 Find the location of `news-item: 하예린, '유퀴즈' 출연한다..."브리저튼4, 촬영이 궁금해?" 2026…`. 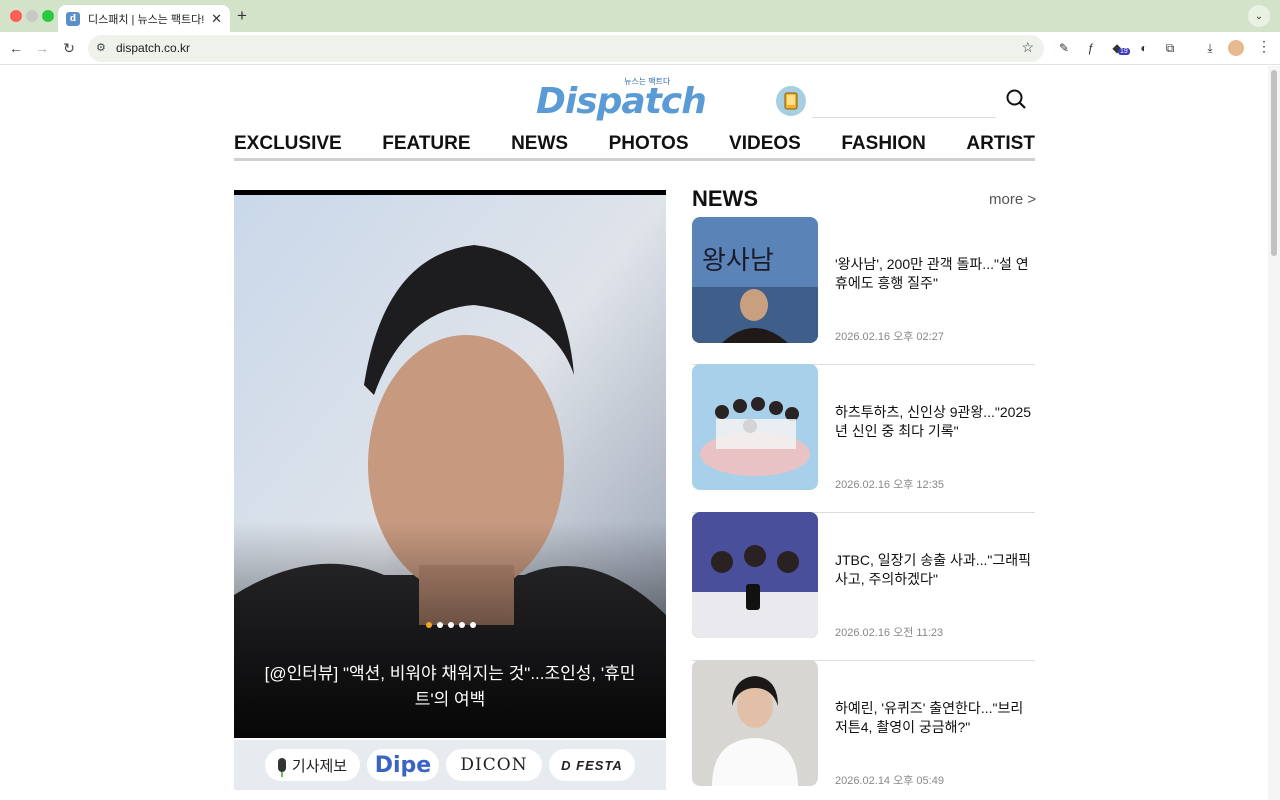

news-item: 하예린, '유퀴즈' 출연한다..."브리저튼4, 촬영이 궁금해?" 2026… is located at coordinates (863, 730).